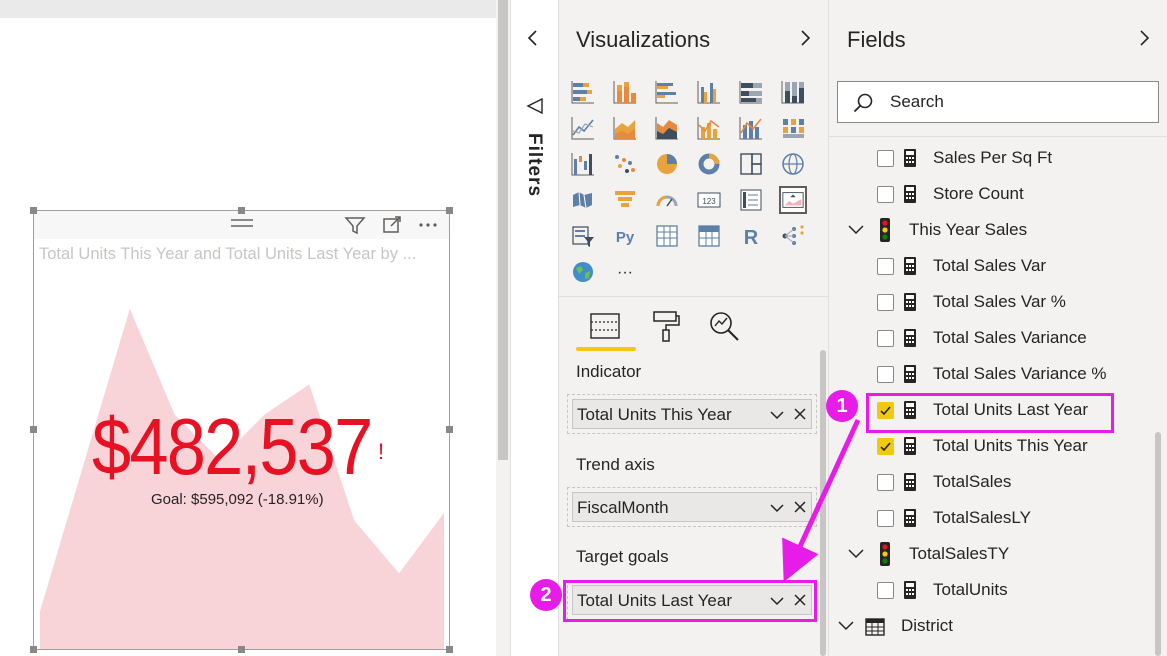 The height and width of the screenshot is (656, 1167). What do you see at coordinates (821, 500) in the screenshot?
I see `drag-arrow-annotation` at bounding box center [821, 500].